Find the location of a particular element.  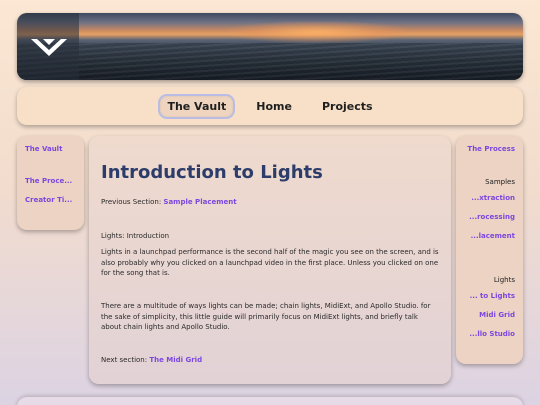

nav-item-home: Home is located at coordinates (274, 106).